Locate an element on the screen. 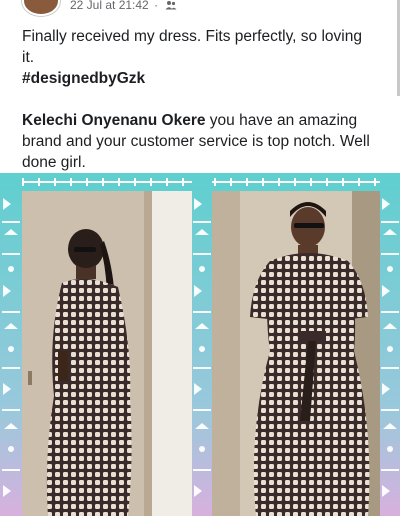 The image size is (400, 516). decorative-pattern-middle is located at coordinates (202, 344).